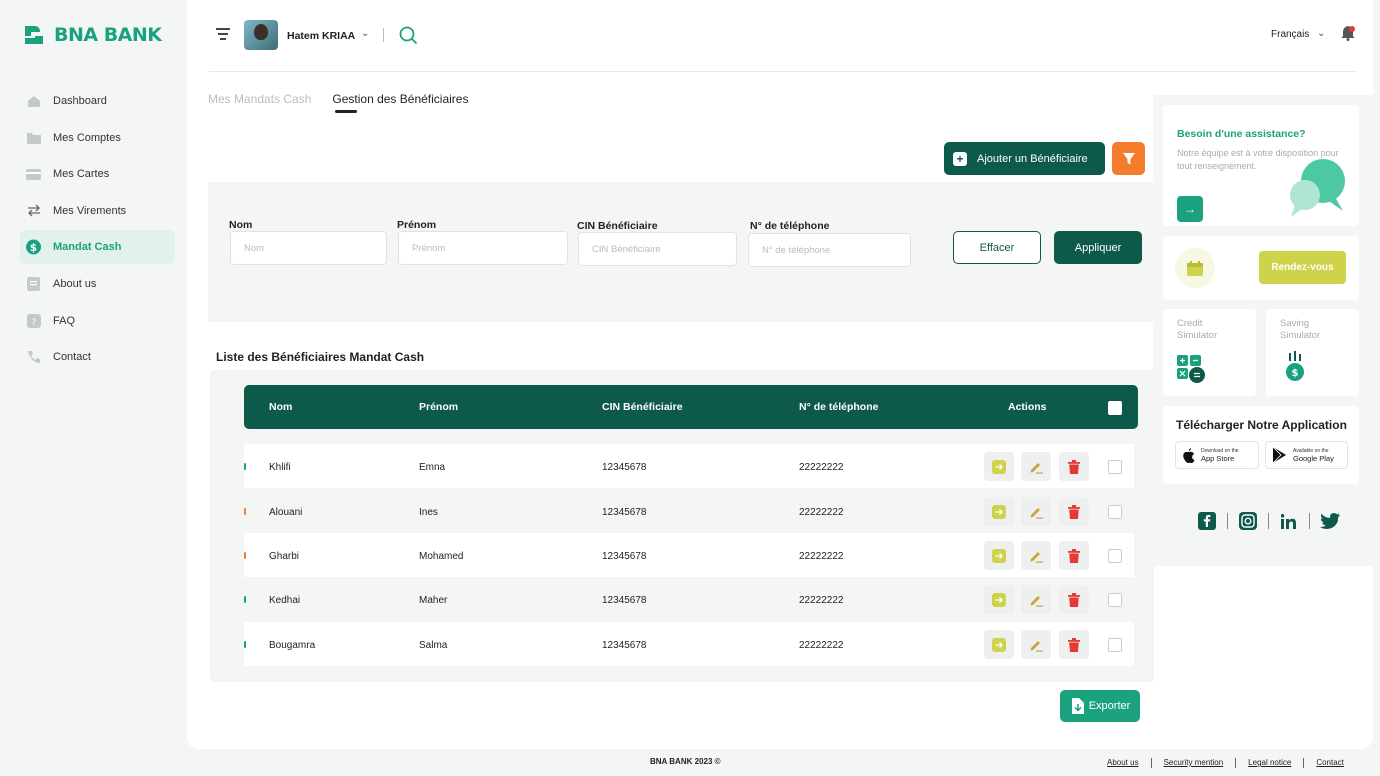 Image resolution: width=1380 pixels, height=776 pixels. Describe the element at coordinates (400, 102) in the screenshot. I see `tab-gestion-beneficiaires: Gestion des Bénéficiaires` at that location.